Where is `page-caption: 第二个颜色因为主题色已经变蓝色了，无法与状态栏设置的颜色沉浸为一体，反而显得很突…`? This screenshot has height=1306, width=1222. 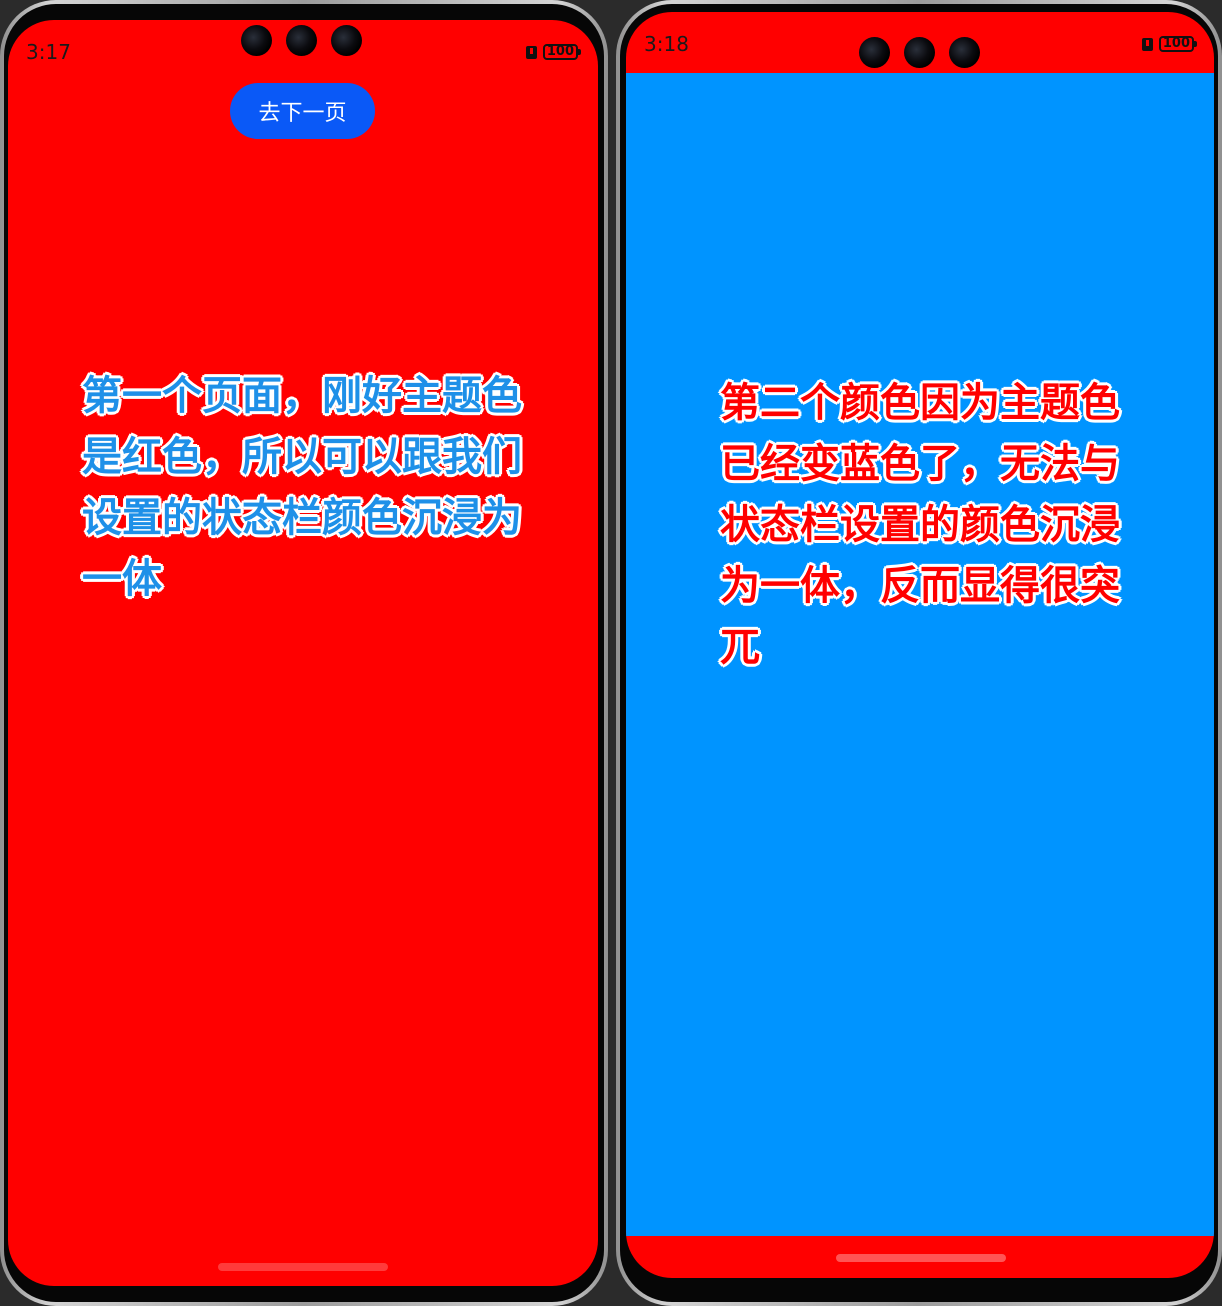 page-caption: 第二个颜色因为主题色已经变蓝色了，无法与状态栏设置的颜色沉浸为一体，反而显得很突… is located at coordinates (920, 525).